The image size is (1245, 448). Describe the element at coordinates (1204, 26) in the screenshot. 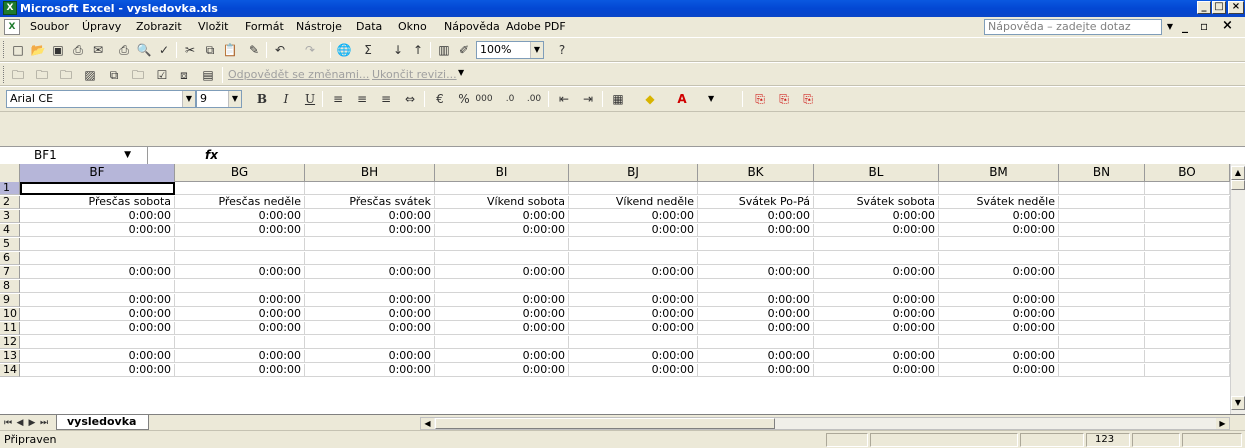

I see `doc-restore-button: ▫` at that location.